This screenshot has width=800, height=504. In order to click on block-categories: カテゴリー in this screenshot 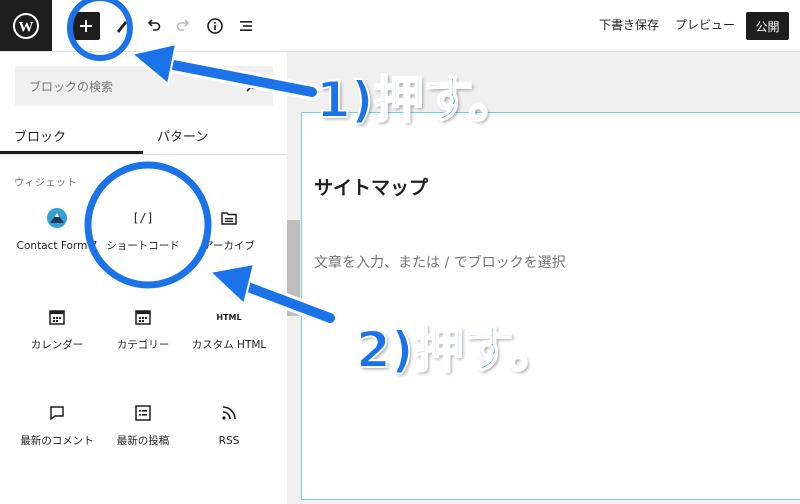, I will do `click(143, 329)`.